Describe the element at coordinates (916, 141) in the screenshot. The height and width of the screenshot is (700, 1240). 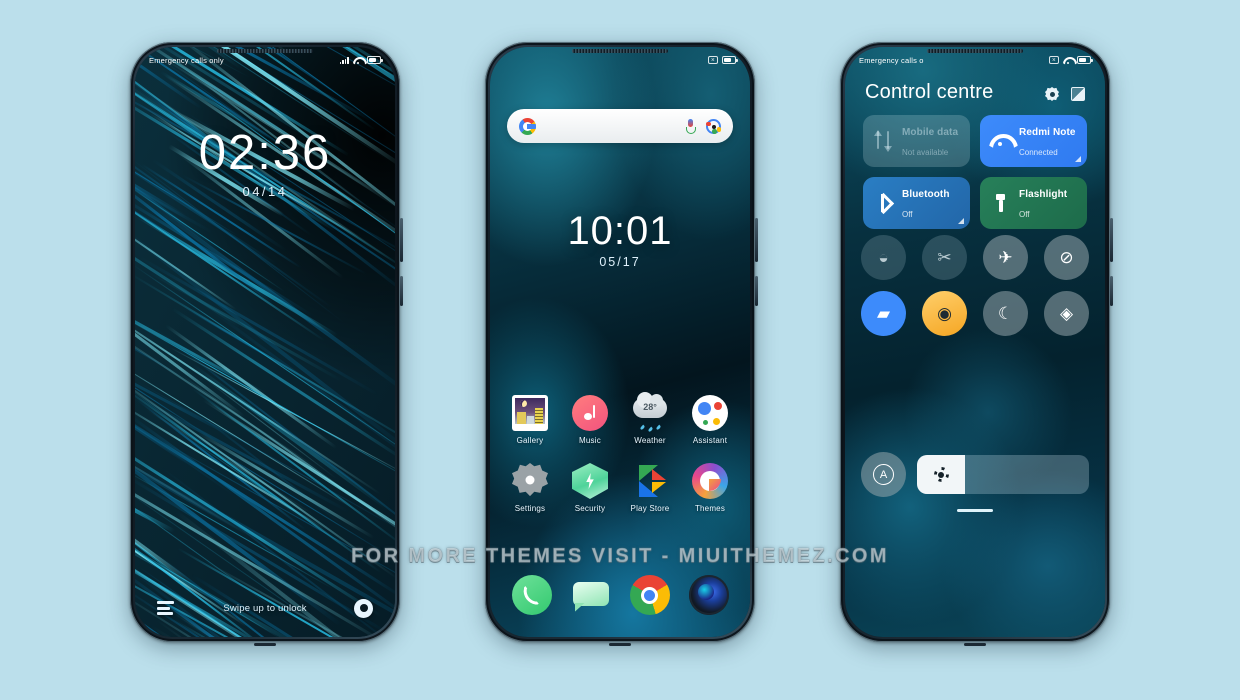
I see `tile-mobile-data: Mobile data Not available` at that location.